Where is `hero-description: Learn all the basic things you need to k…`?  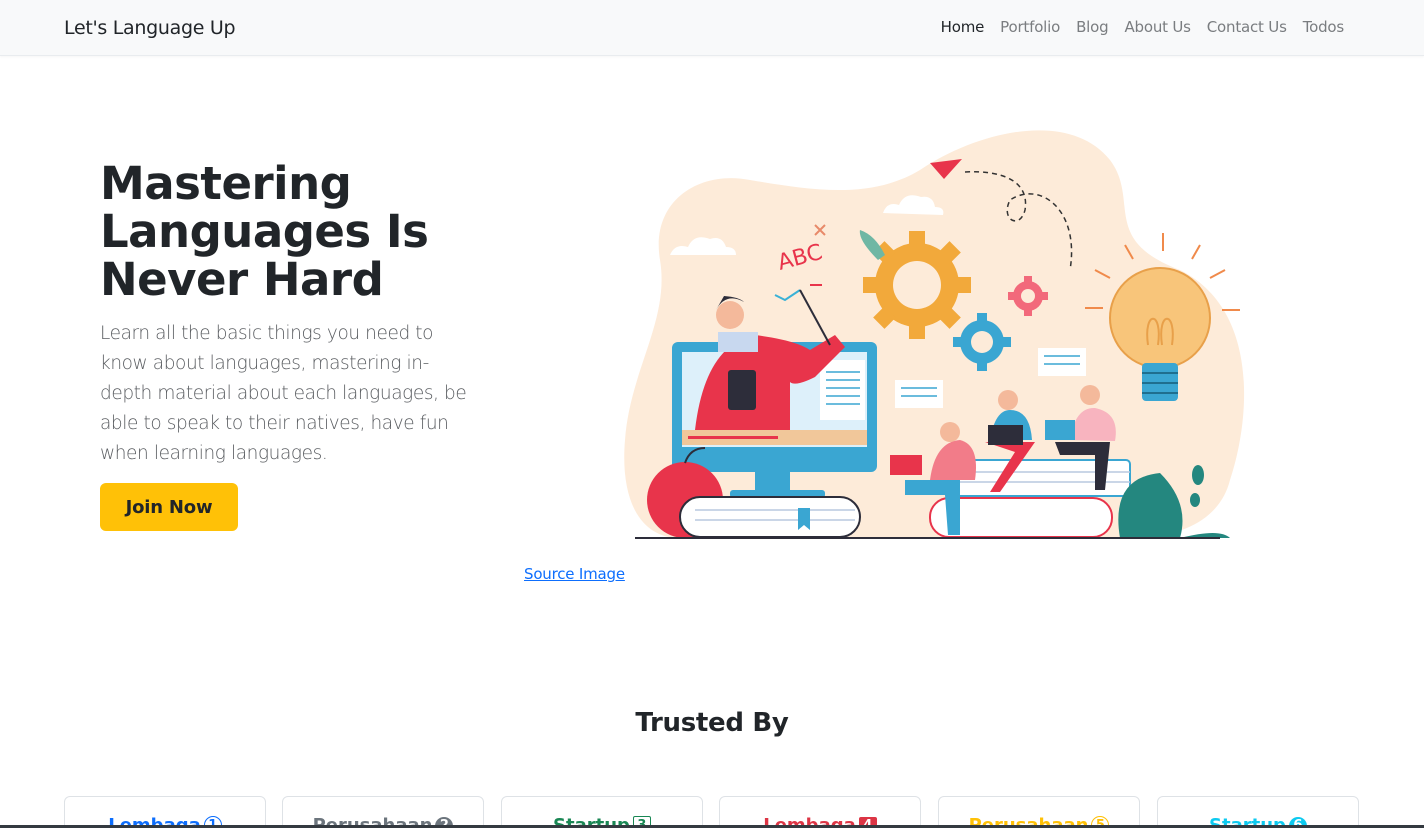
hero-description: Learn all the basic things you need to k… is located at coordinates (283, 393).